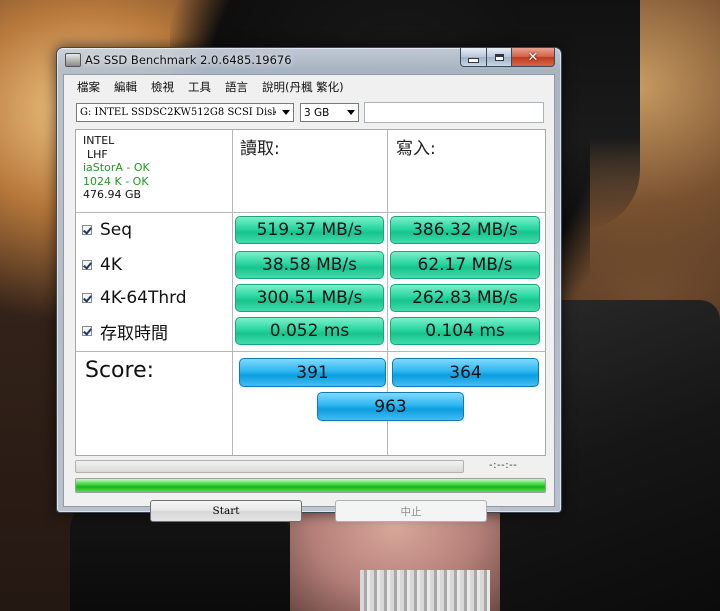 Image resolution: width=720 pixels, height=611 pixels. Describe the element at coordinates (97, 154) in the screenshot. I see `drive-firmware: LHF` at that location.